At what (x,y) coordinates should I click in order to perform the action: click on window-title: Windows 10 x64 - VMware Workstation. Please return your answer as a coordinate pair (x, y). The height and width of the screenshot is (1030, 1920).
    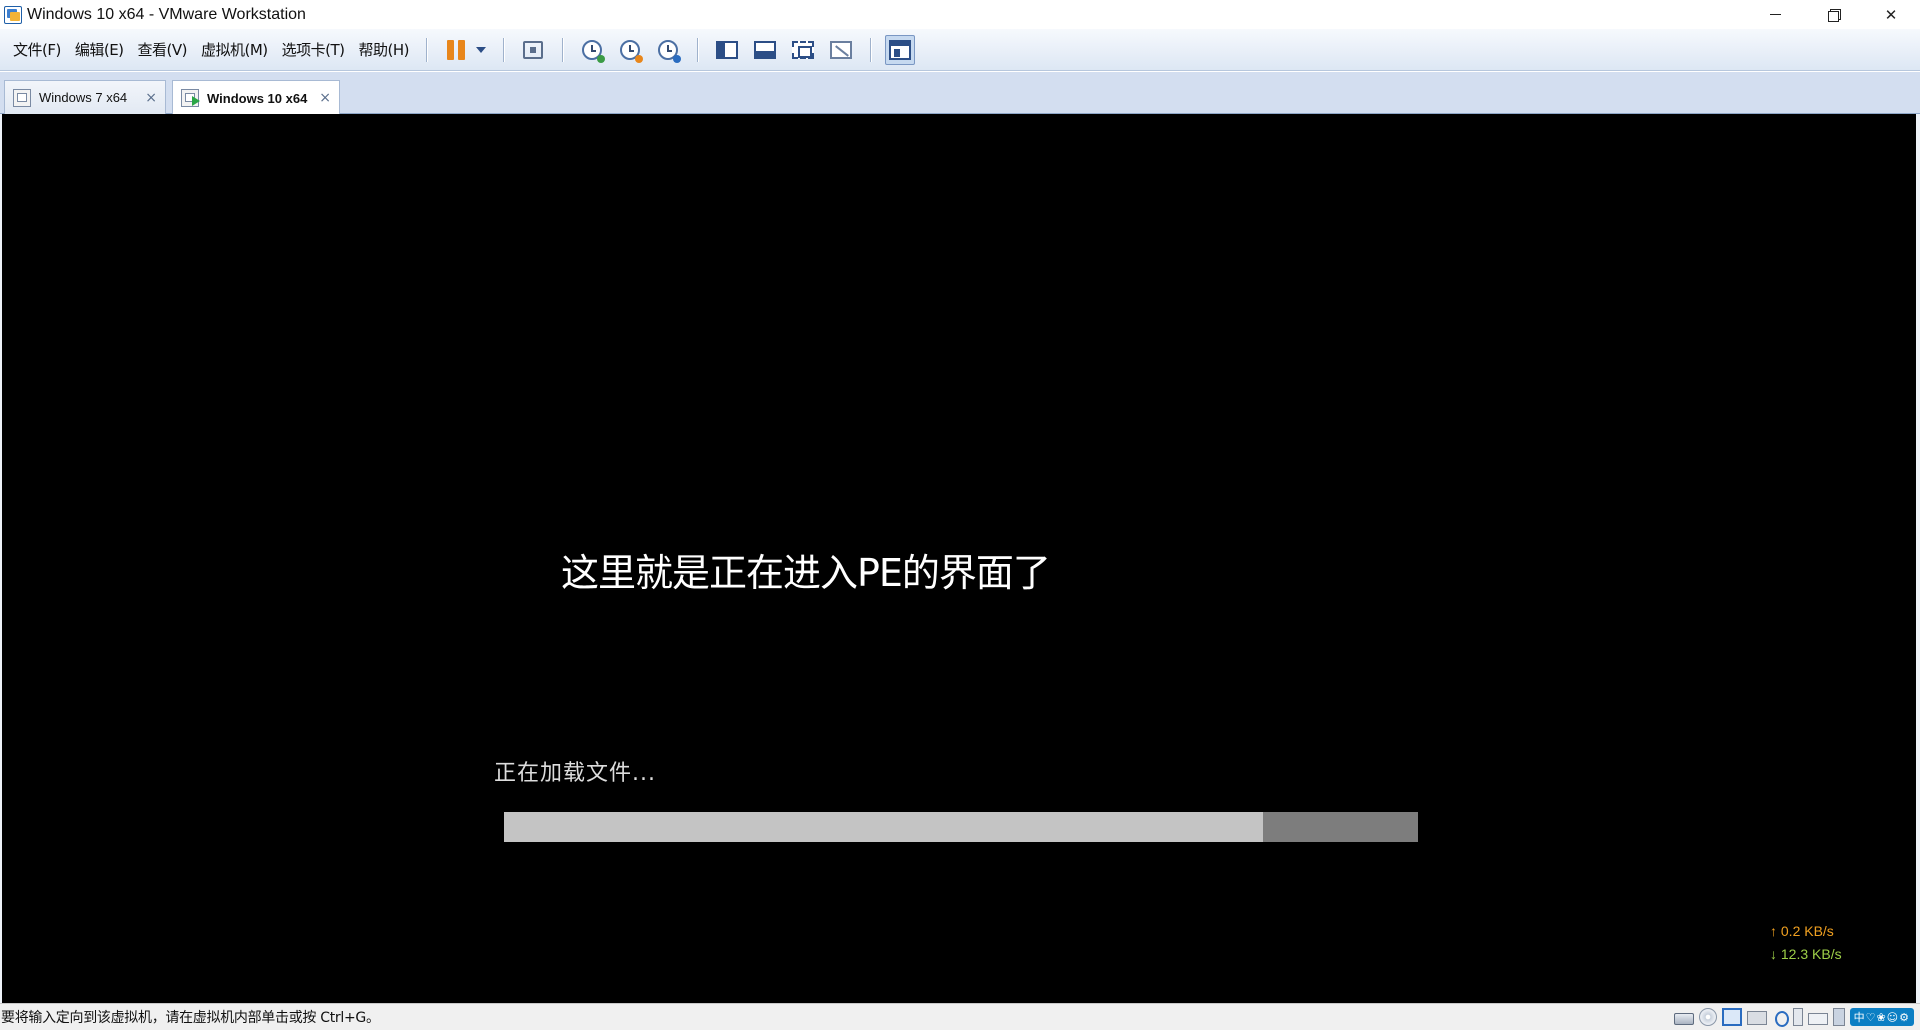
    Looking at the image, I should click on (166, 14).